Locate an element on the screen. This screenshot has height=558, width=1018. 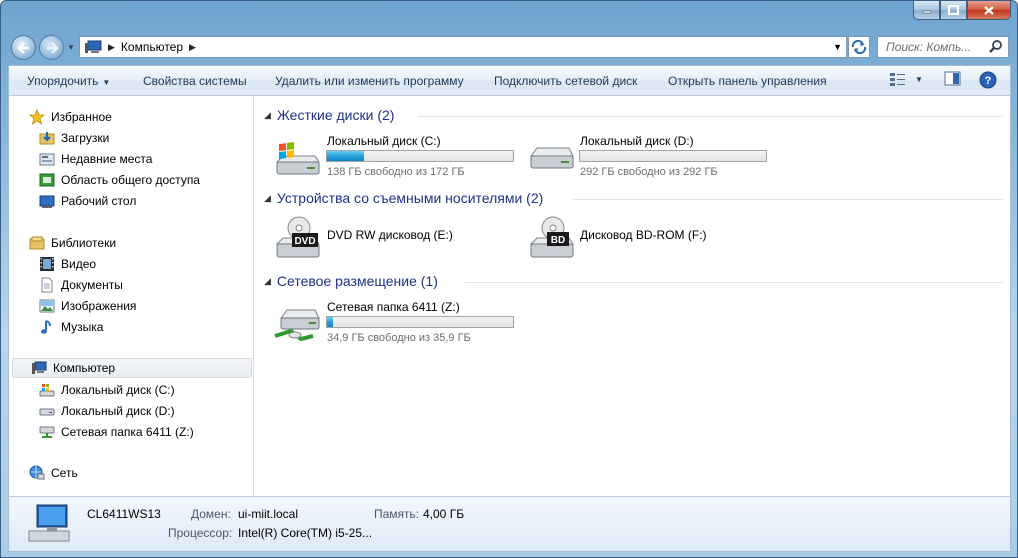
sidebar-item-music: Музыка is located at coordinates (71, 327).